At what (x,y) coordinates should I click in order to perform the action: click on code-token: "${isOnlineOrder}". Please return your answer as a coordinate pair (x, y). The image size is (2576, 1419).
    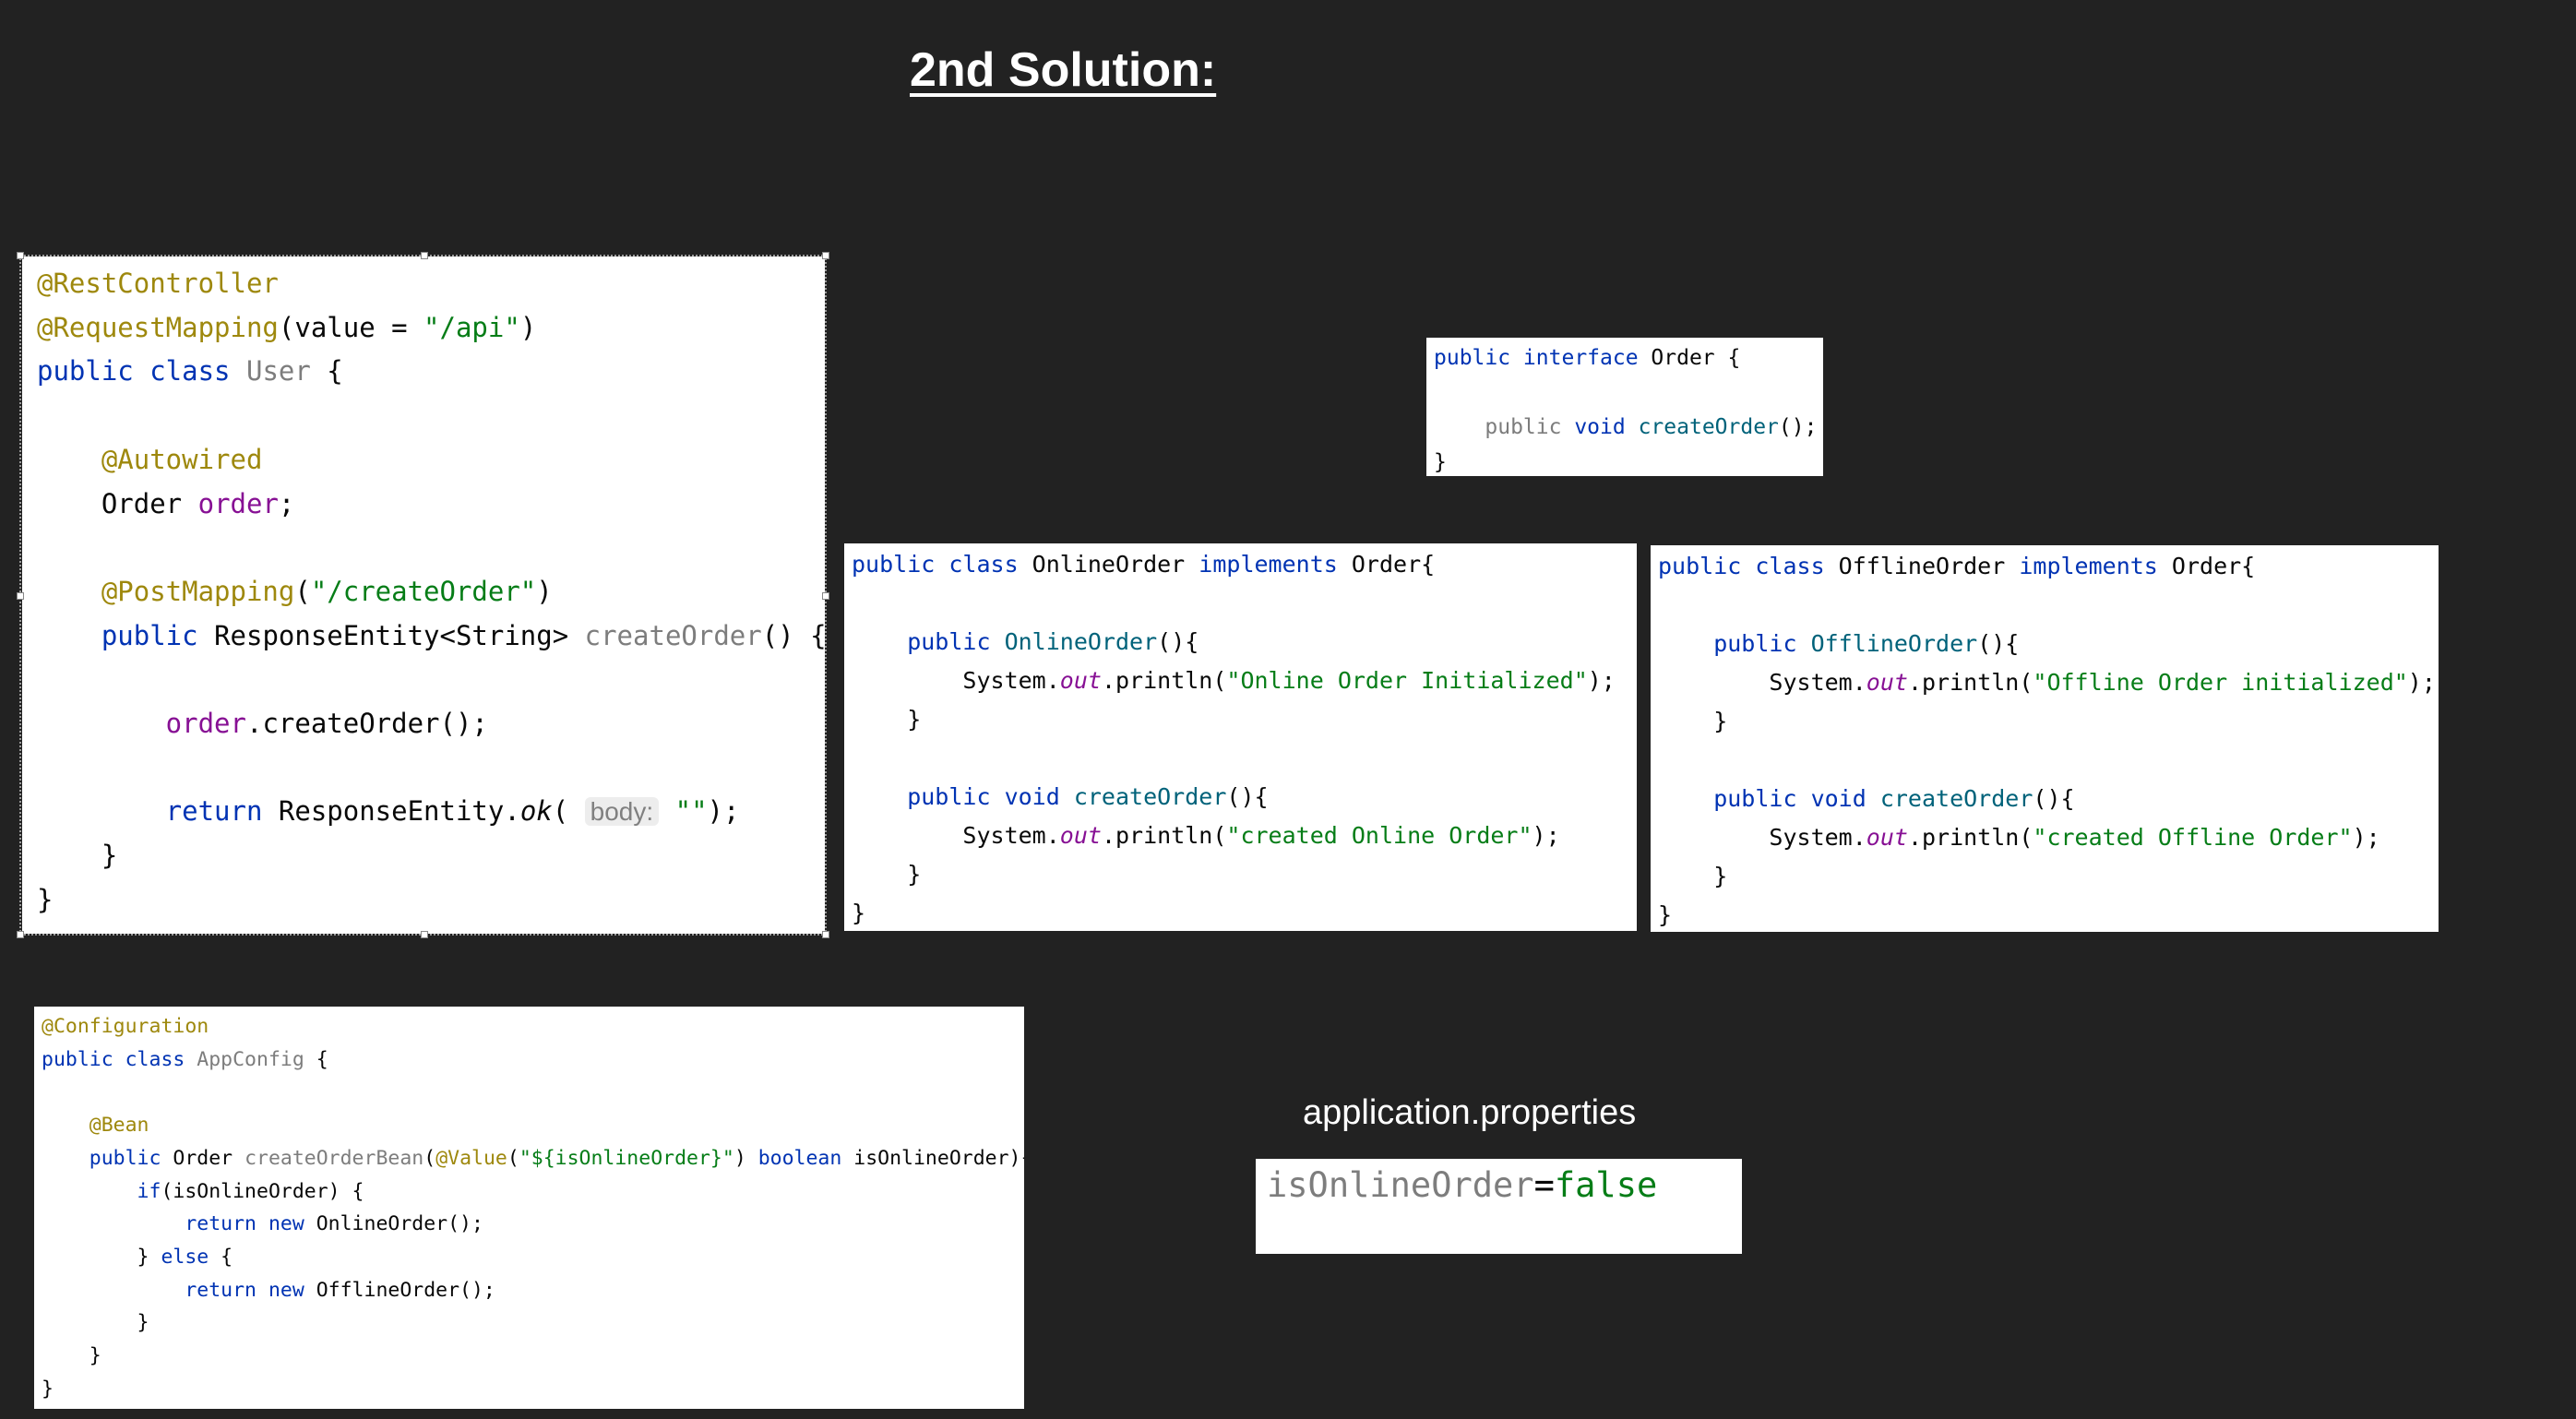
    Looking at the image, I should click on (626, 1158).